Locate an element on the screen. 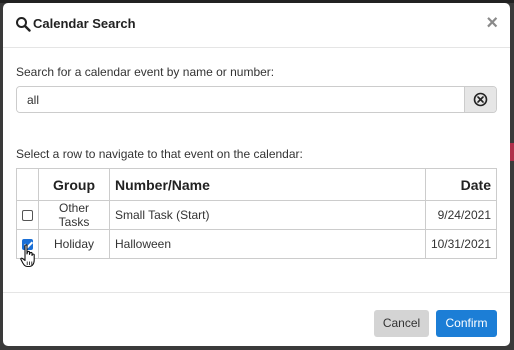 The image size is (514, 350). number-name-cell: Small Task (Start) is located at coordinates (267, 215).